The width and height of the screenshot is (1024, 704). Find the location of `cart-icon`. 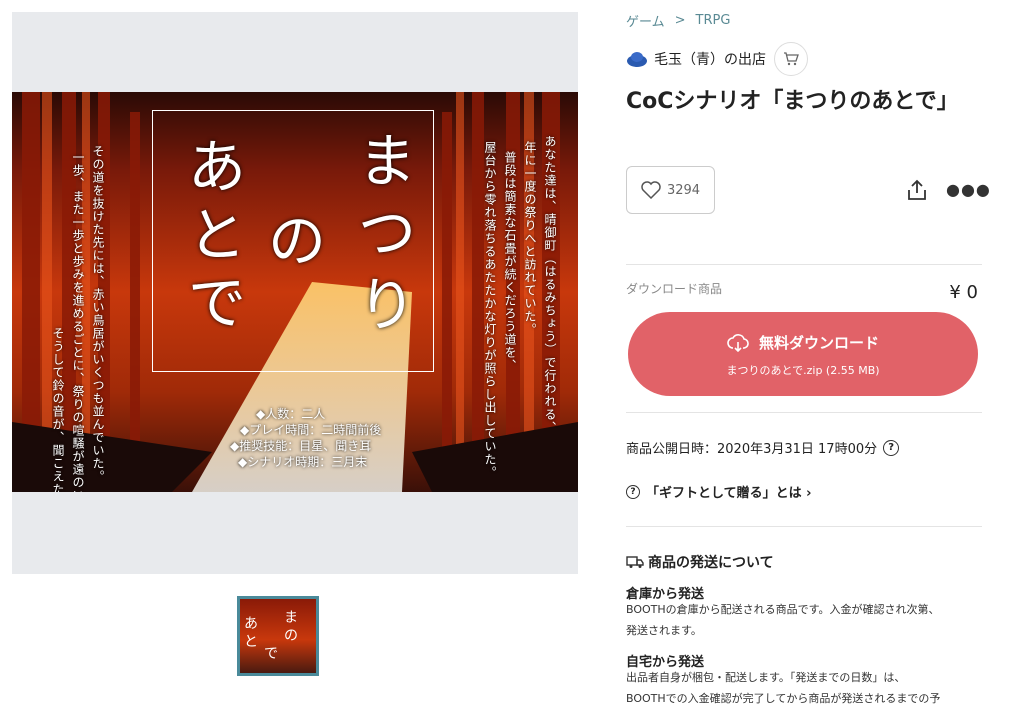

cart-icon is located at coordinates (791, 59).